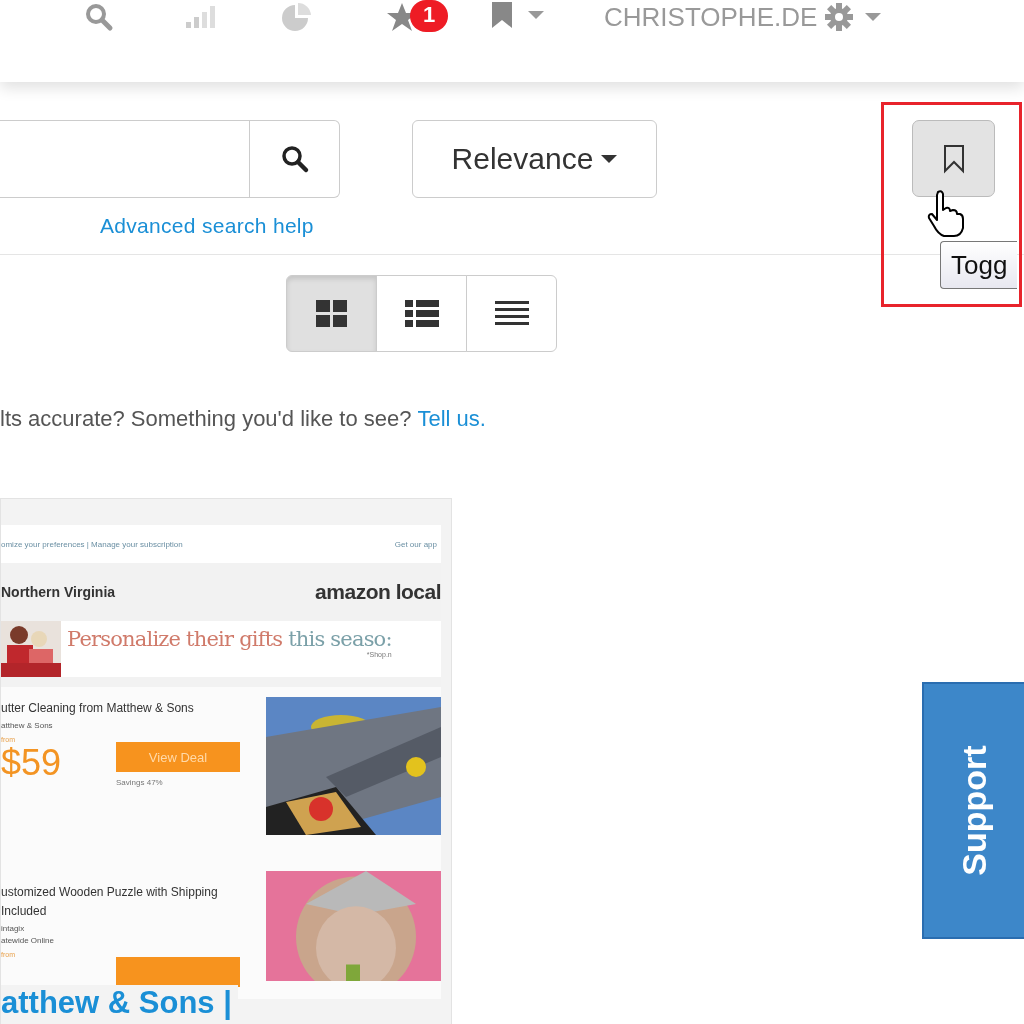 Image resolution: width=1024 pixels, height=1024 pixels. Describe the element at coordinates (178, 757) in the screenshot. I see `view-deal-button: View Deal` at that location.